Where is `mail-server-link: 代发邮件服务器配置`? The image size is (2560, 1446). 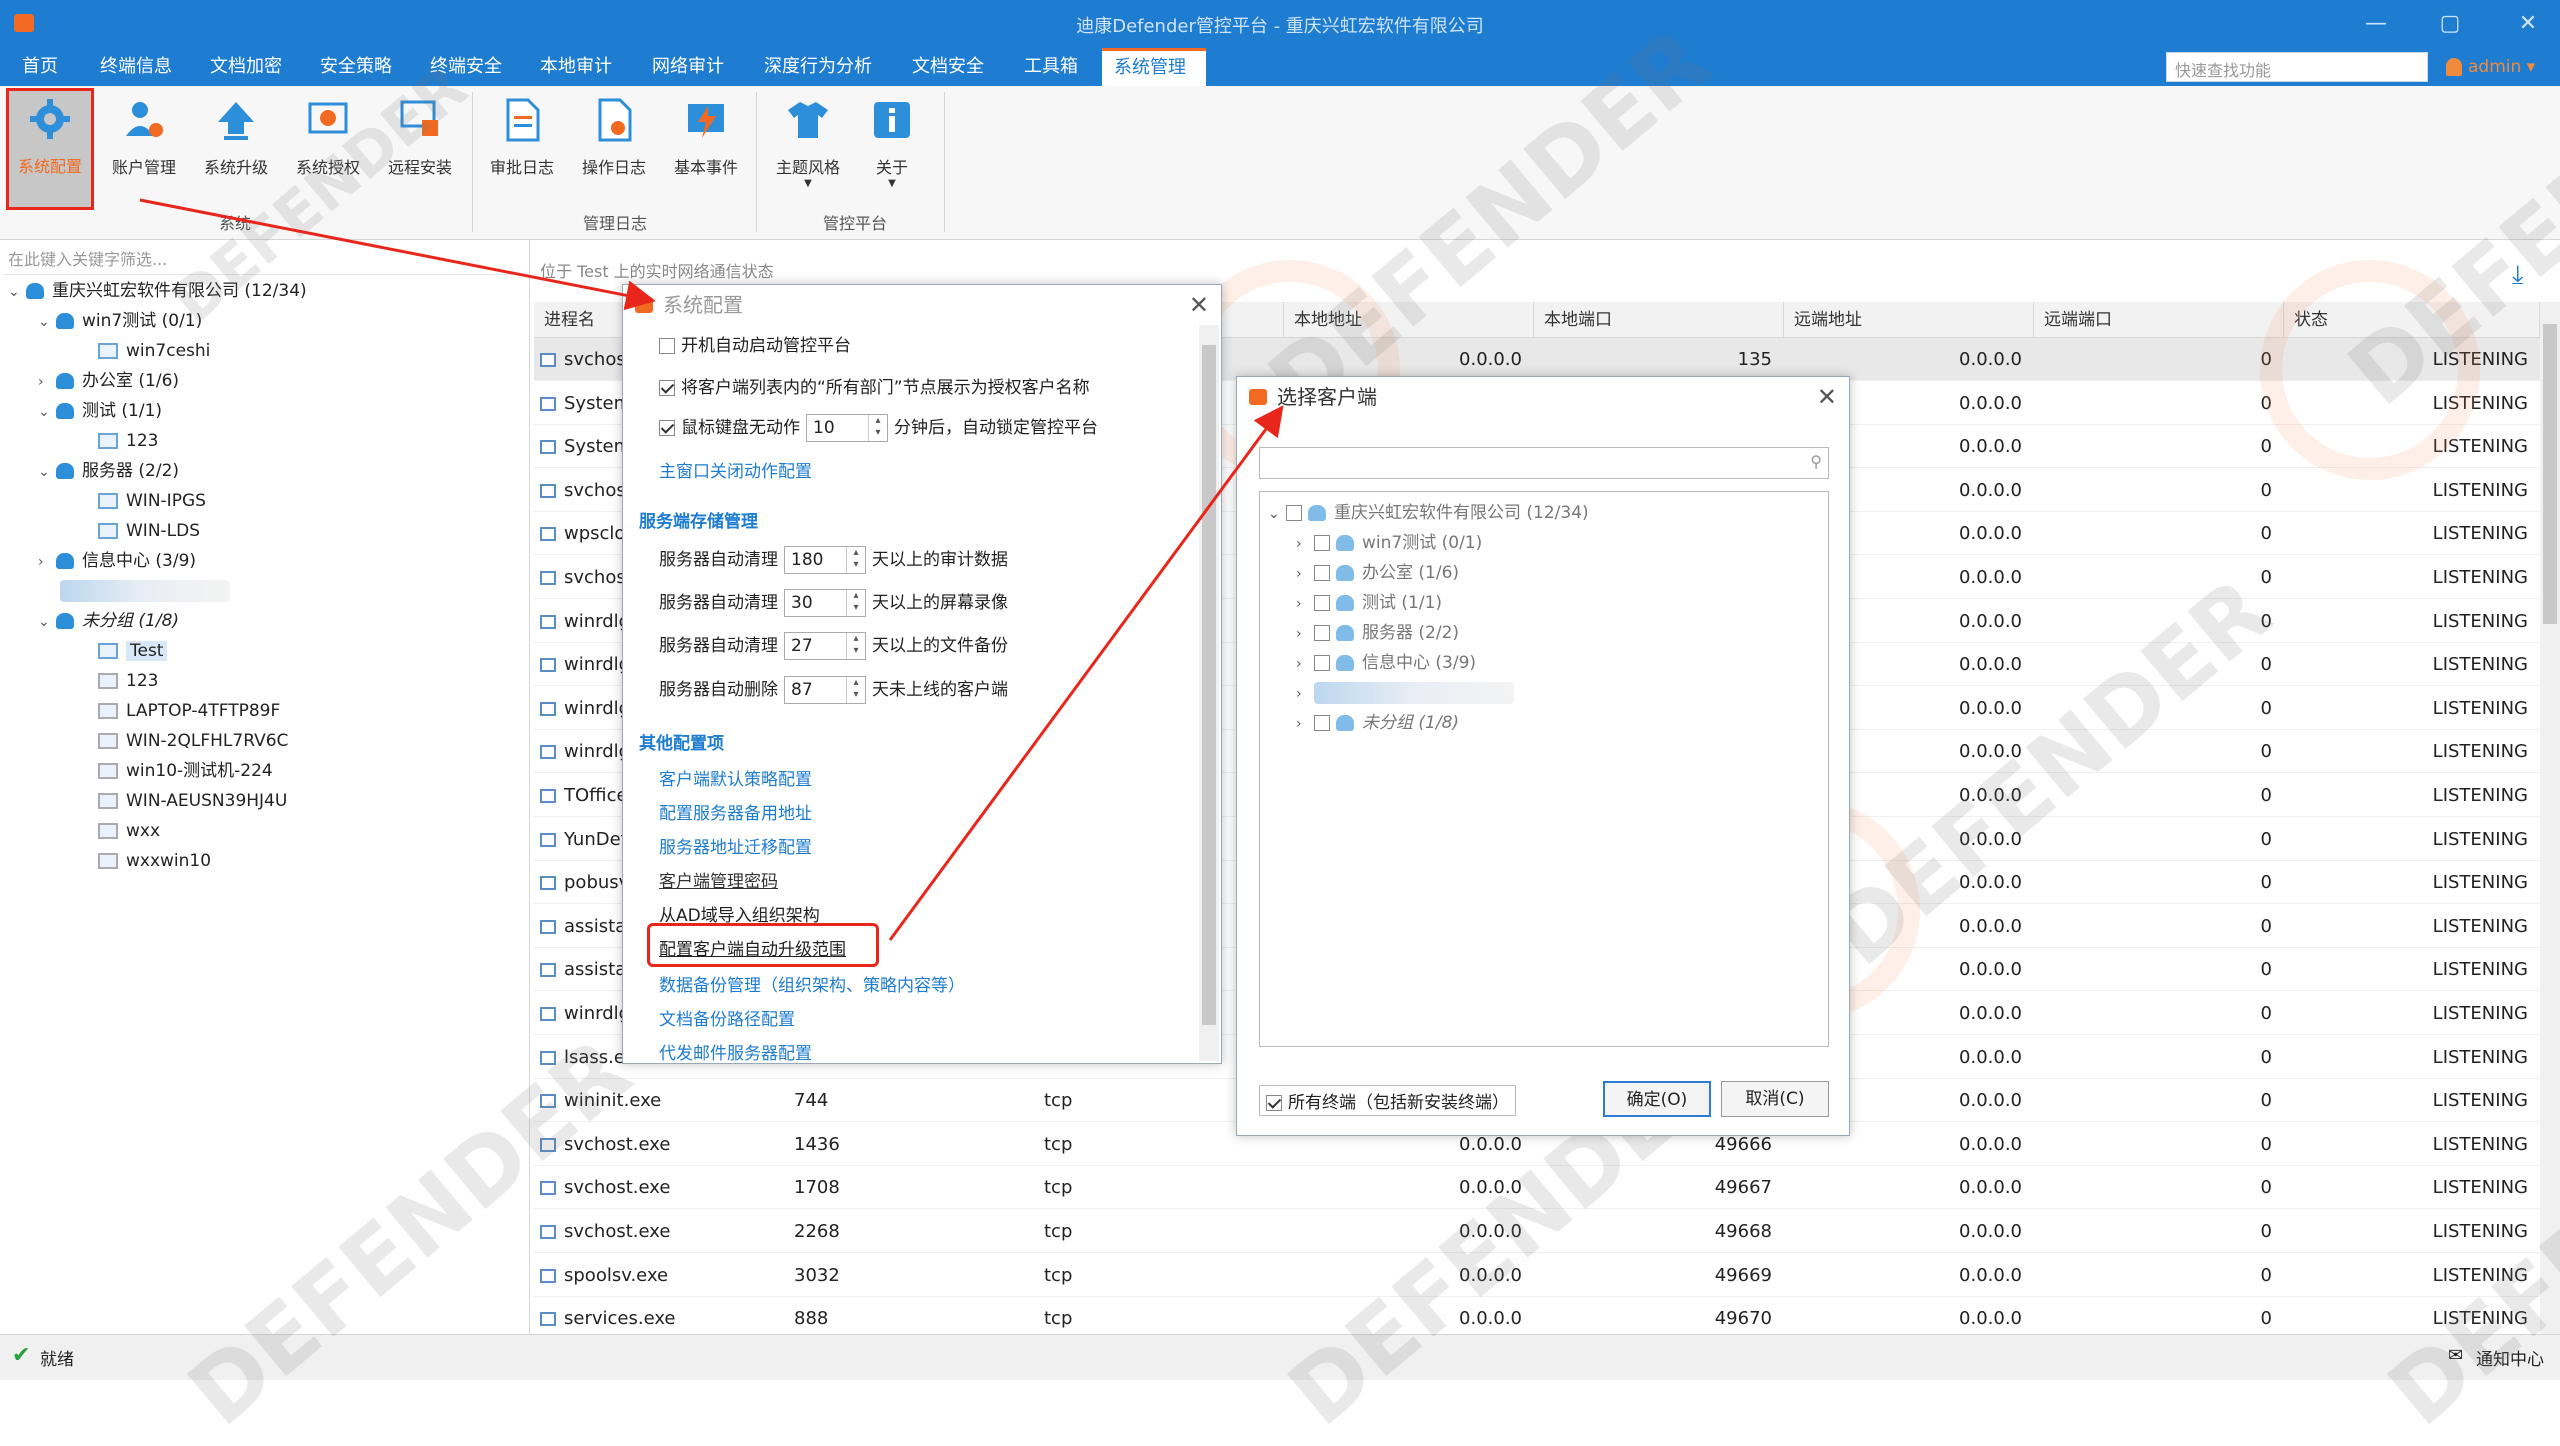
mail-server-link: 代发邮件服务器配置 is located at coordinates (735, 1051).